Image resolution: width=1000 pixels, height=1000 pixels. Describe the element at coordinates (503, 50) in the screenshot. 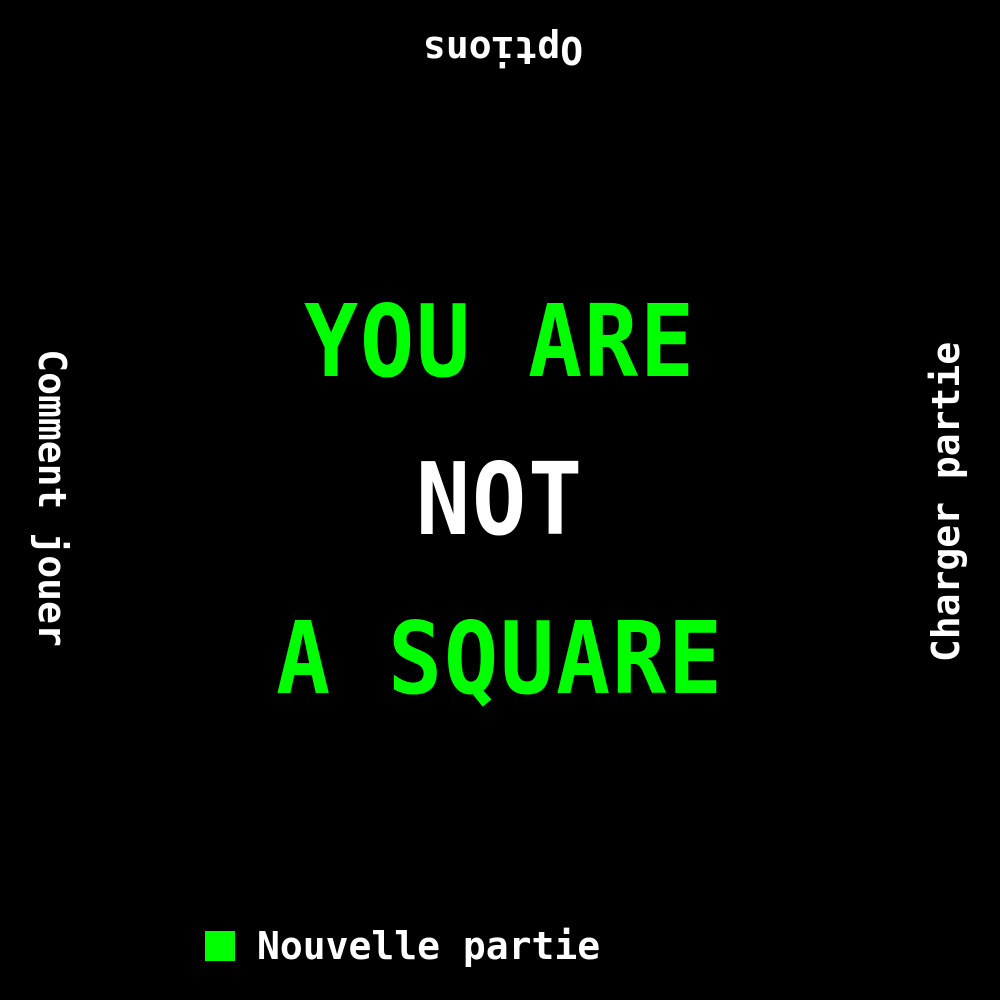

I see `menu-item-options: Options` at that location.